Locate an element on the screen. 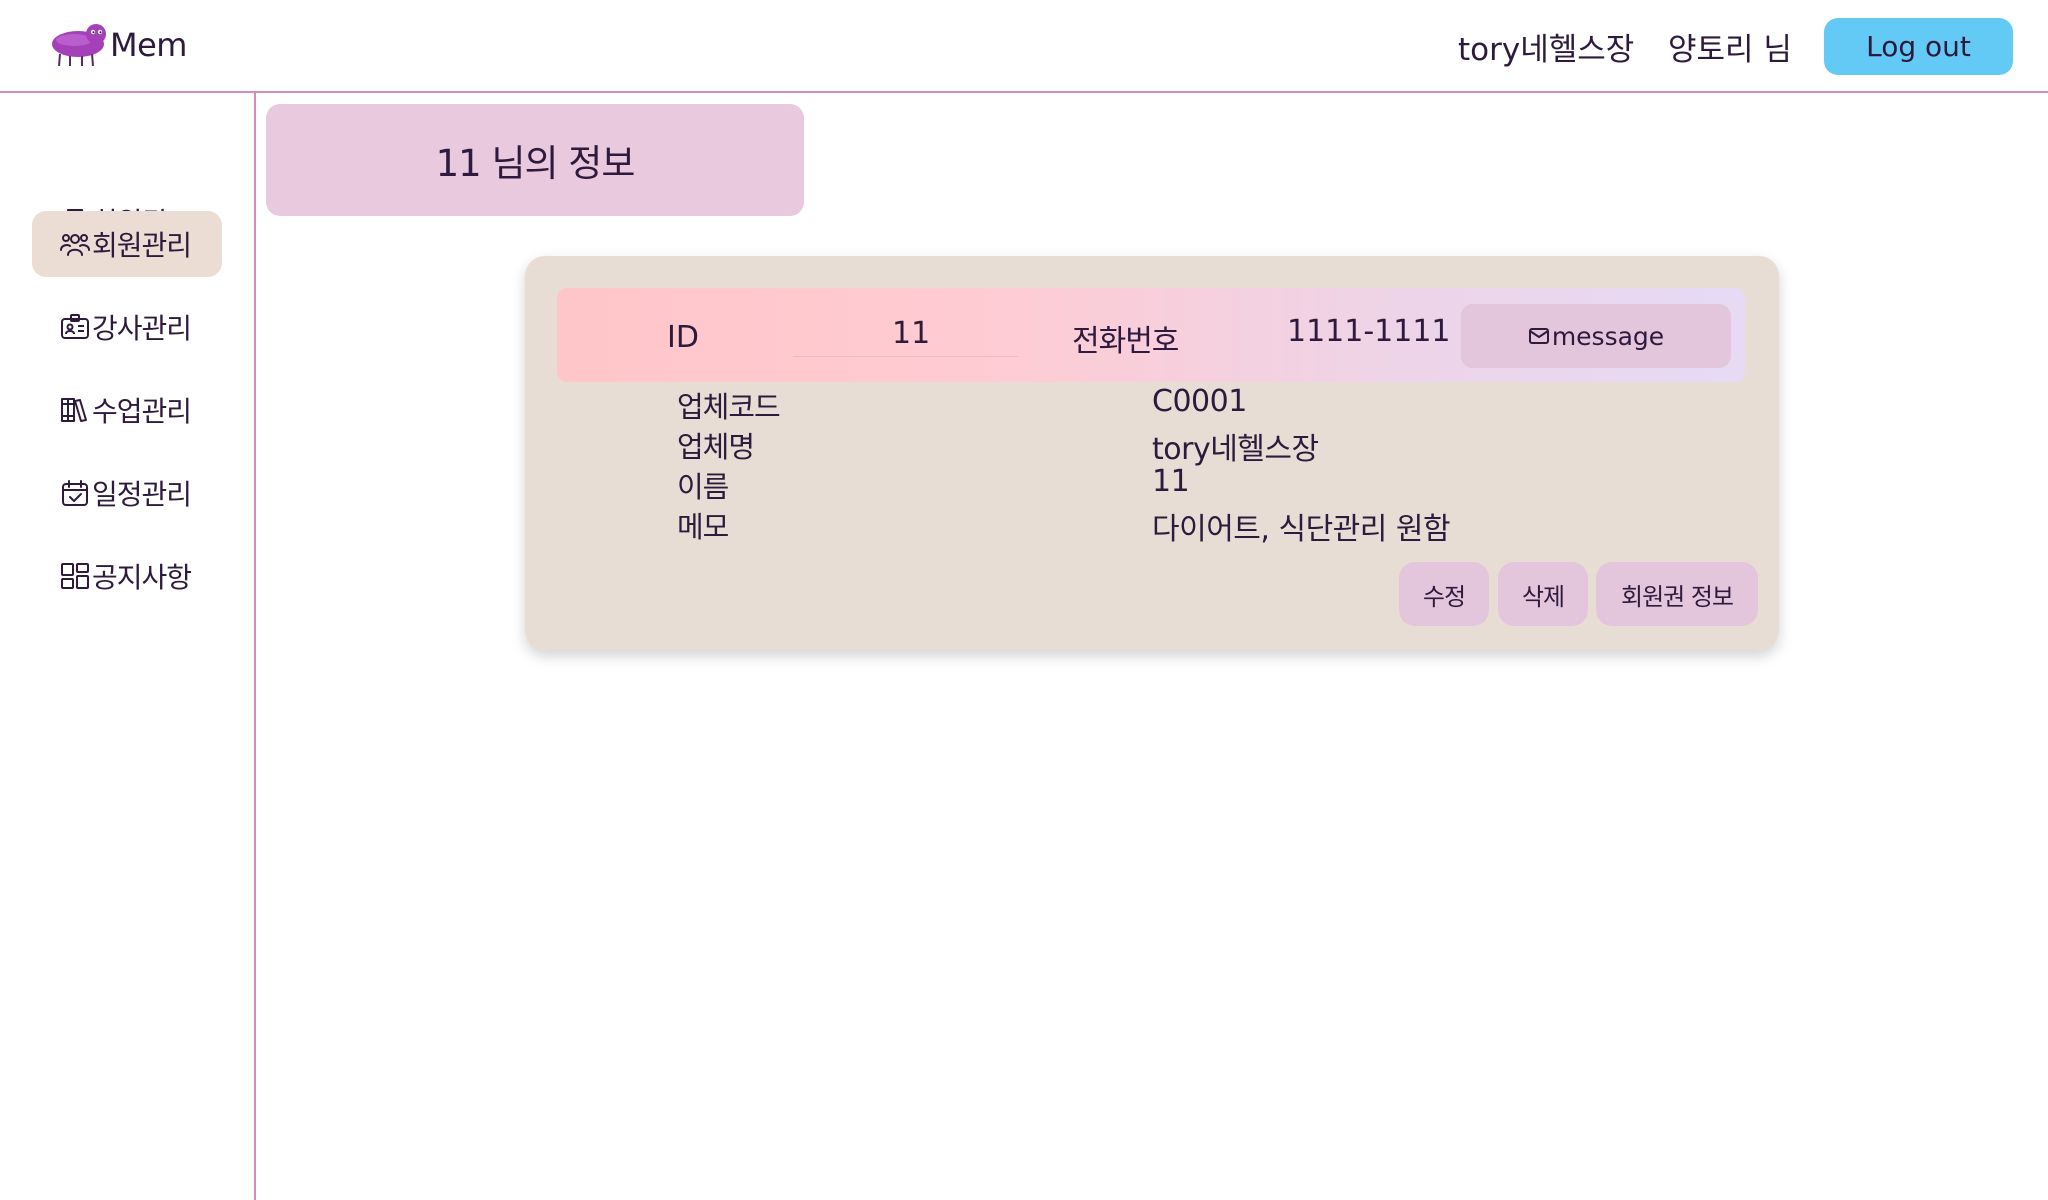  sidebar-item-notices: 공지사항 is located at coordinates (127, 576).